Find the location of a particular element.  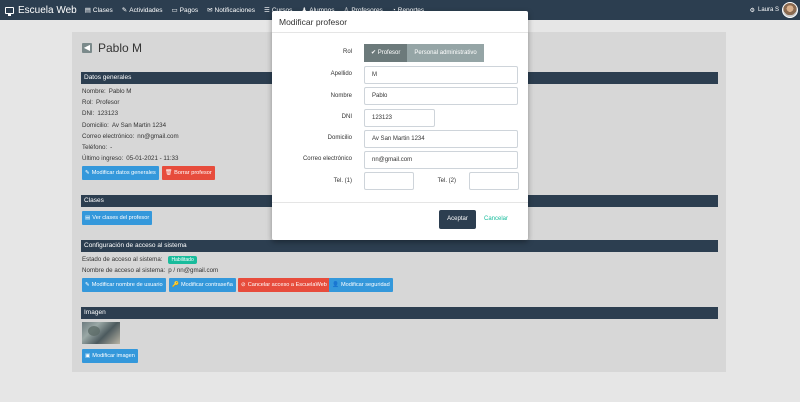

rol-toggle: ✔ Profesor Personal administrativo is located at coordinates (424, 53).